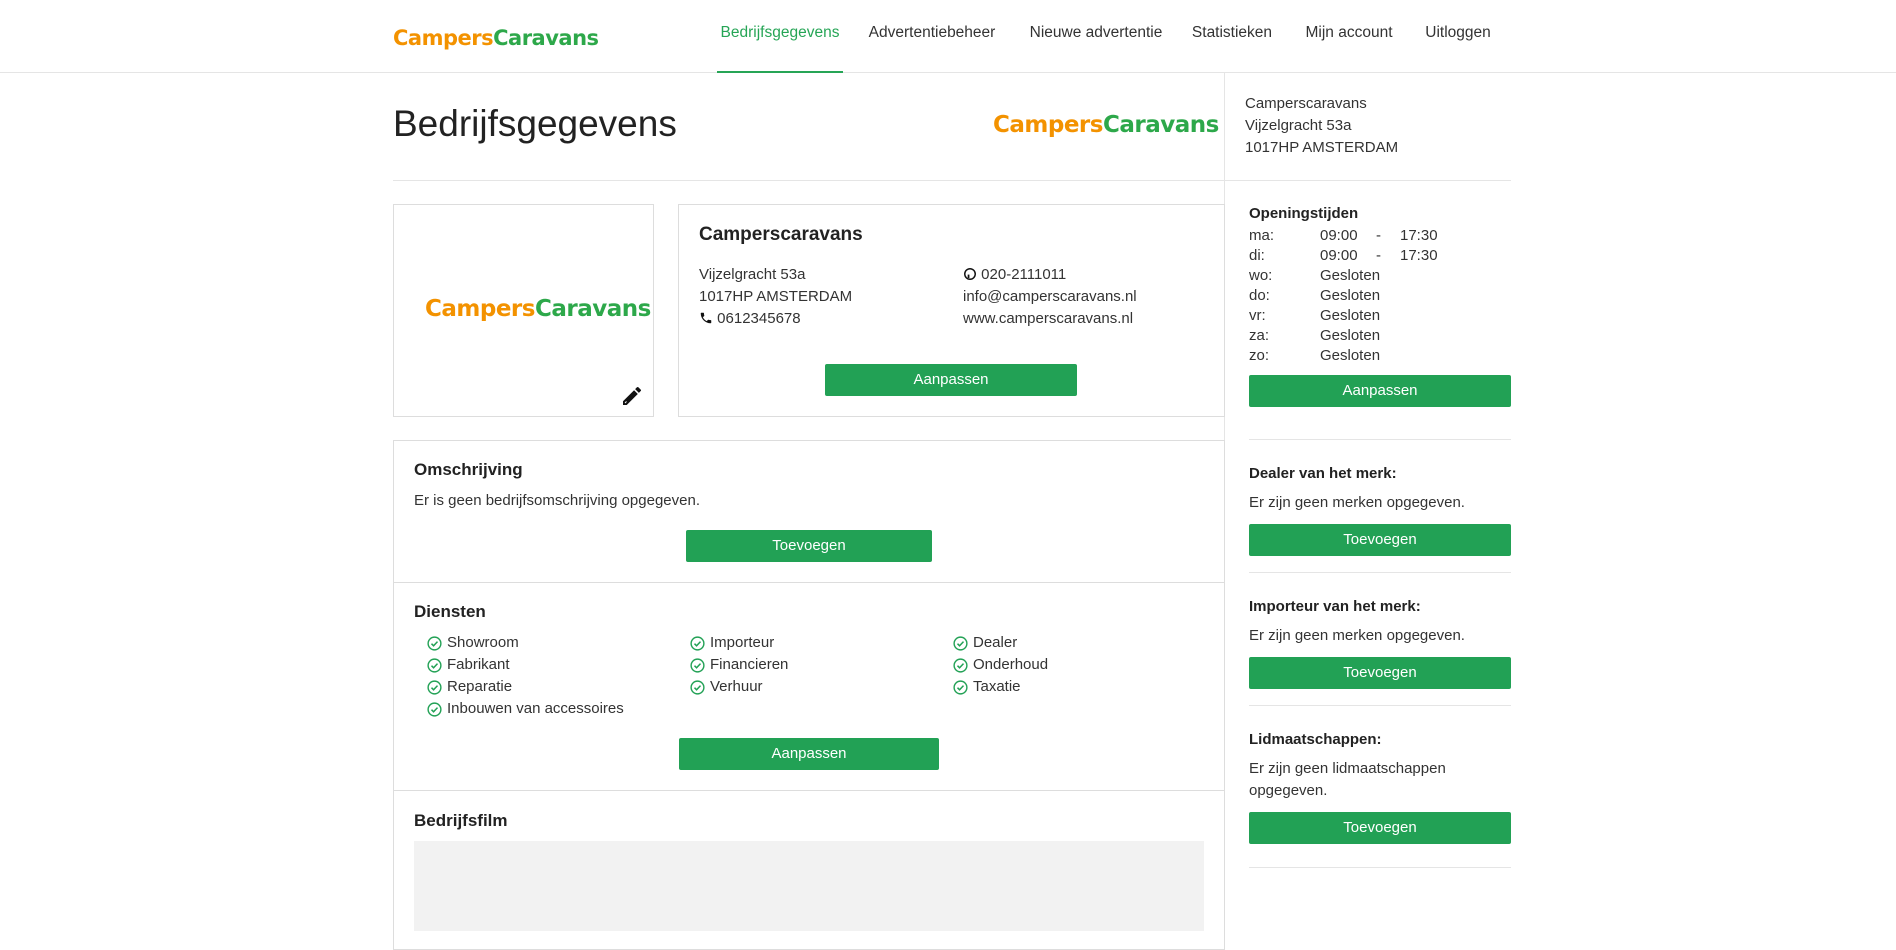  Describe the element at coordinates (632, 396) in the screenshot. I see `pencil-icon` at that location.